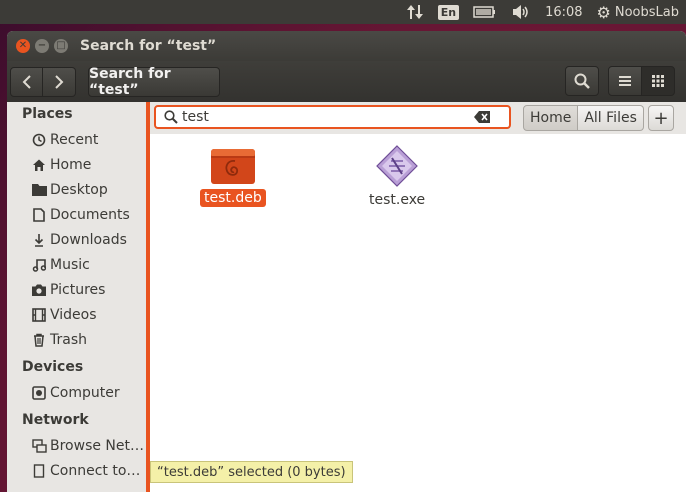 Image resolution: width=686 pixels, height=492 pixels. I want to click on forward-button, so click(59, 81).